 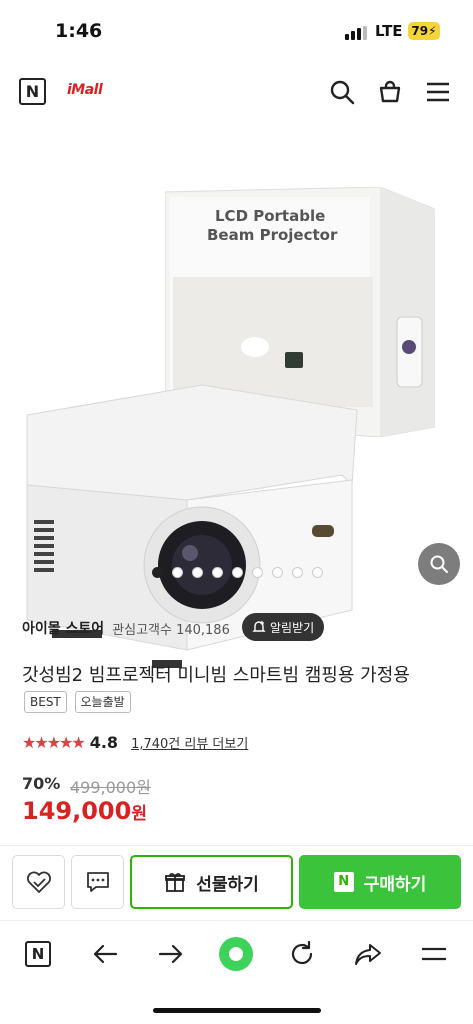 I want to click on battery-icon: 79⚡, so click(x=424, y=31).